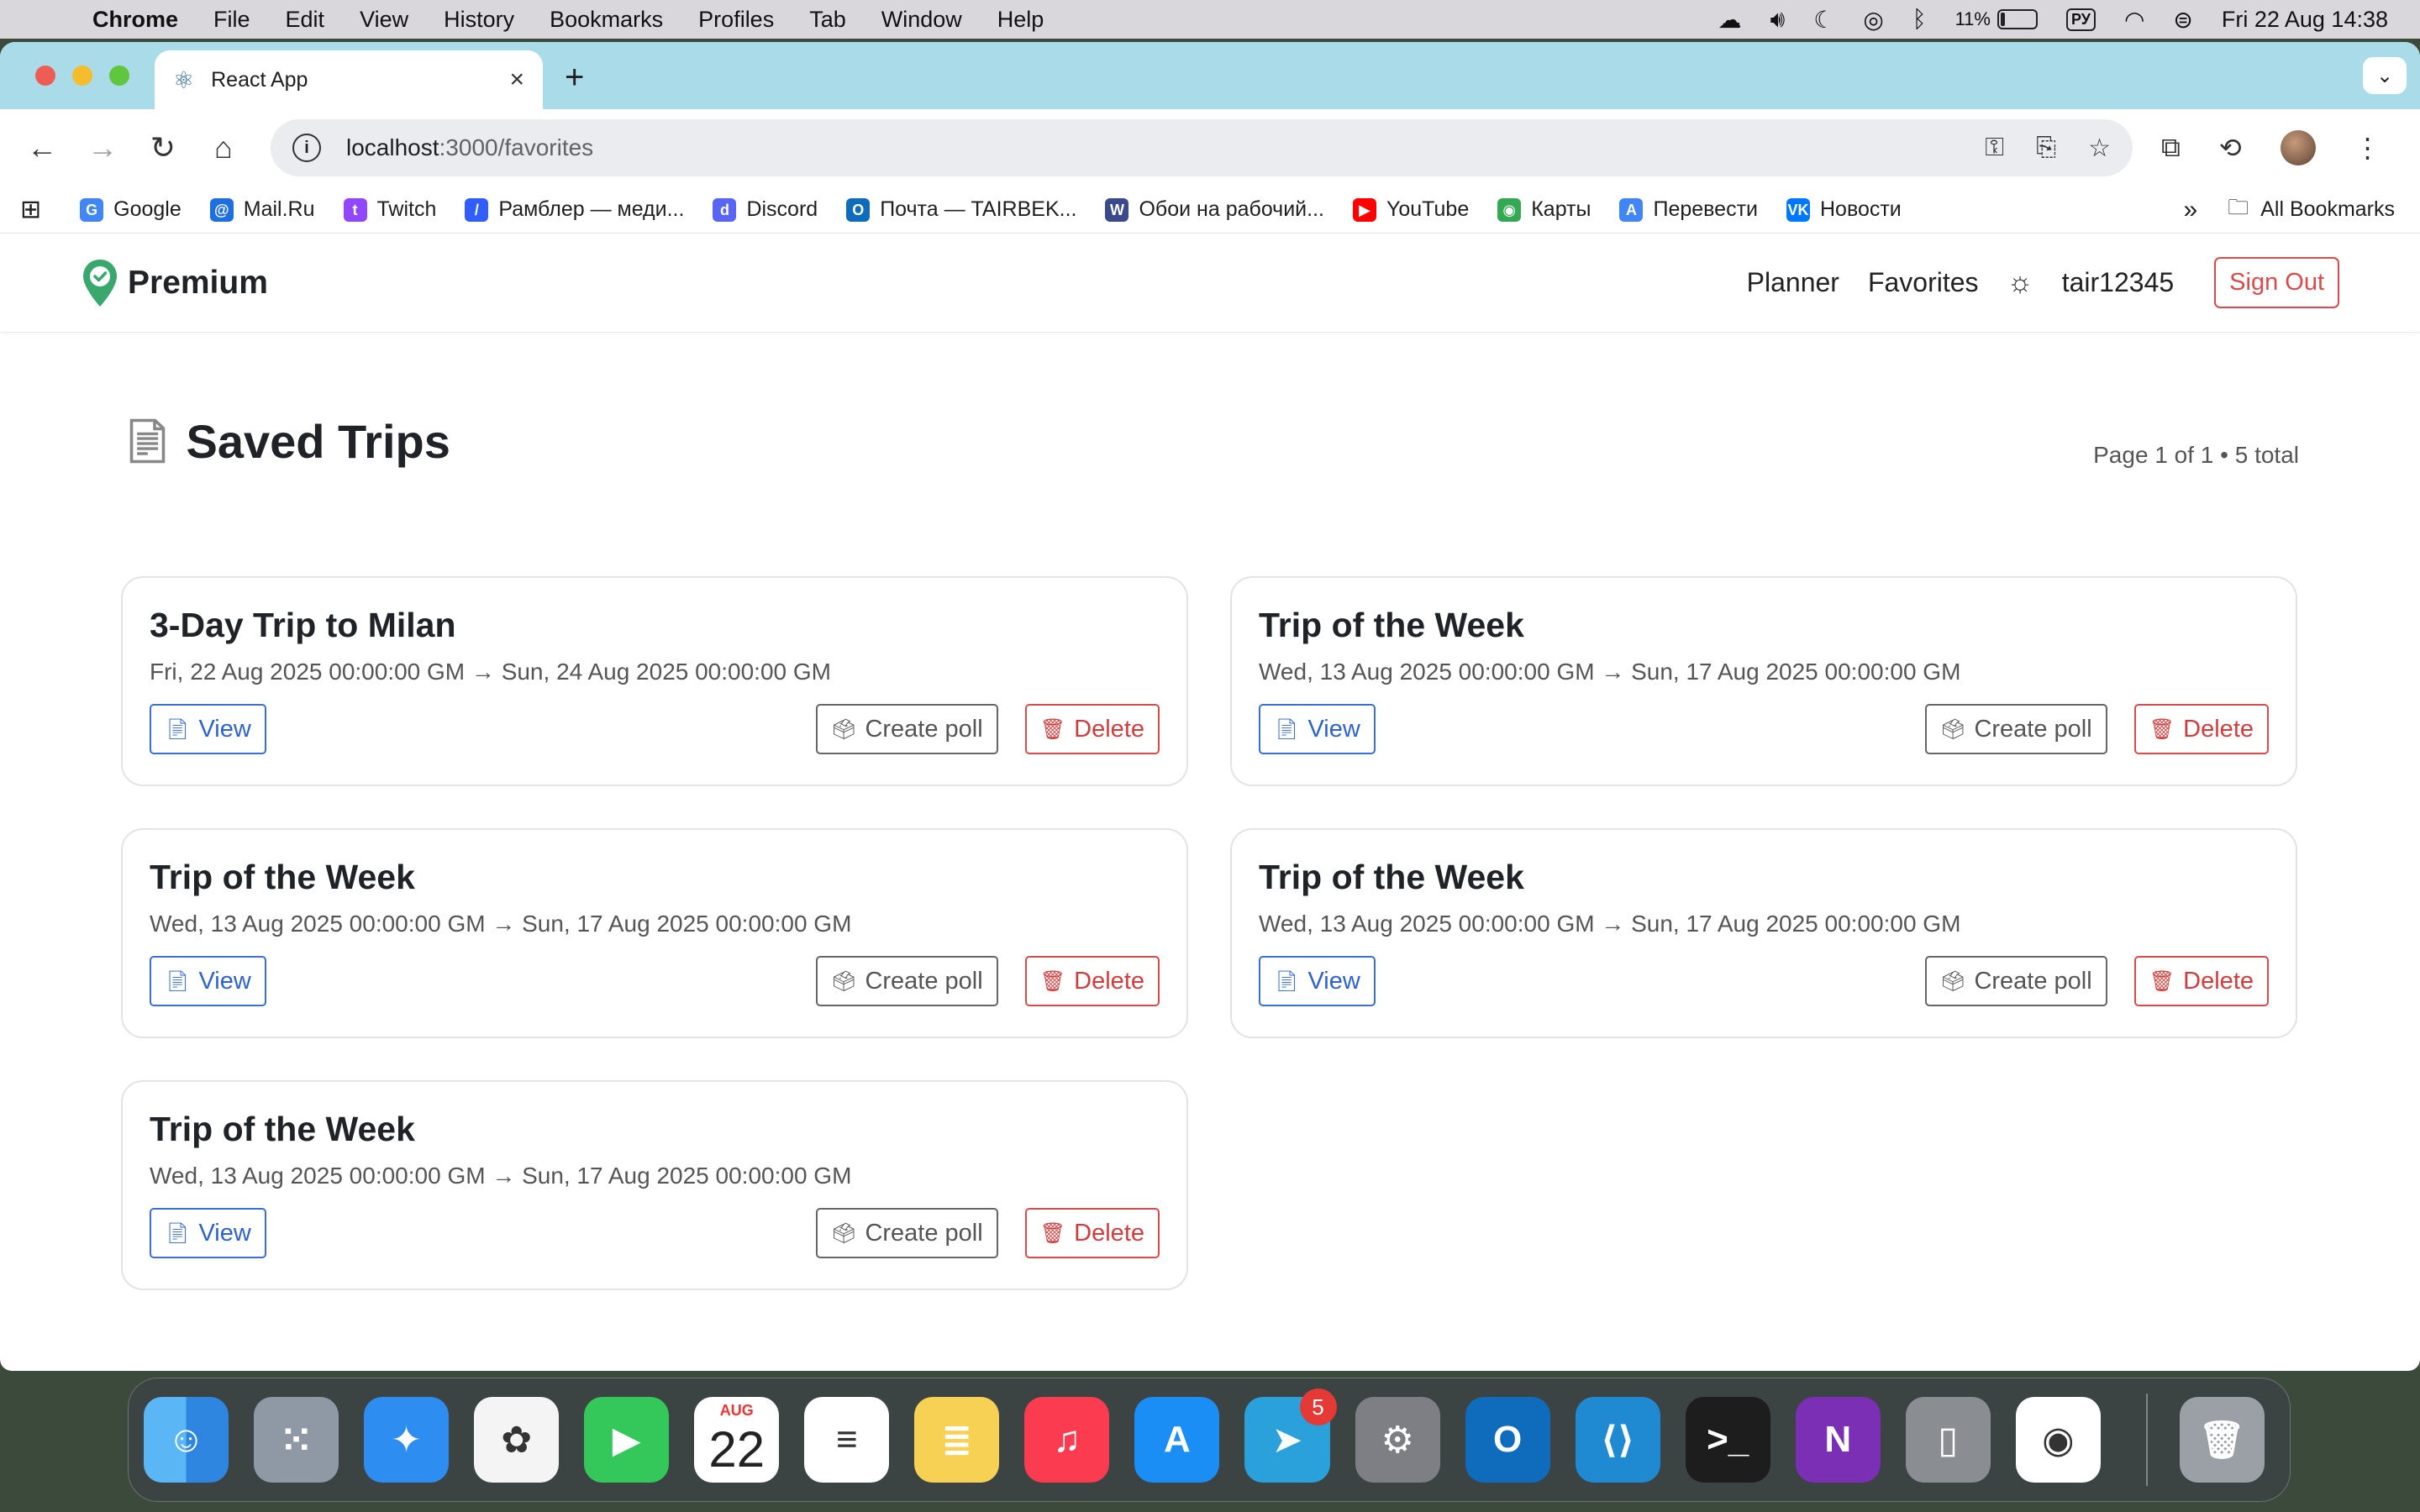 The height and width of the screenshot is (1512, 2420). Describe the element at coordinates (1873, 20) in the screenshot. I see `airdrop-icon: ◎` at that location.